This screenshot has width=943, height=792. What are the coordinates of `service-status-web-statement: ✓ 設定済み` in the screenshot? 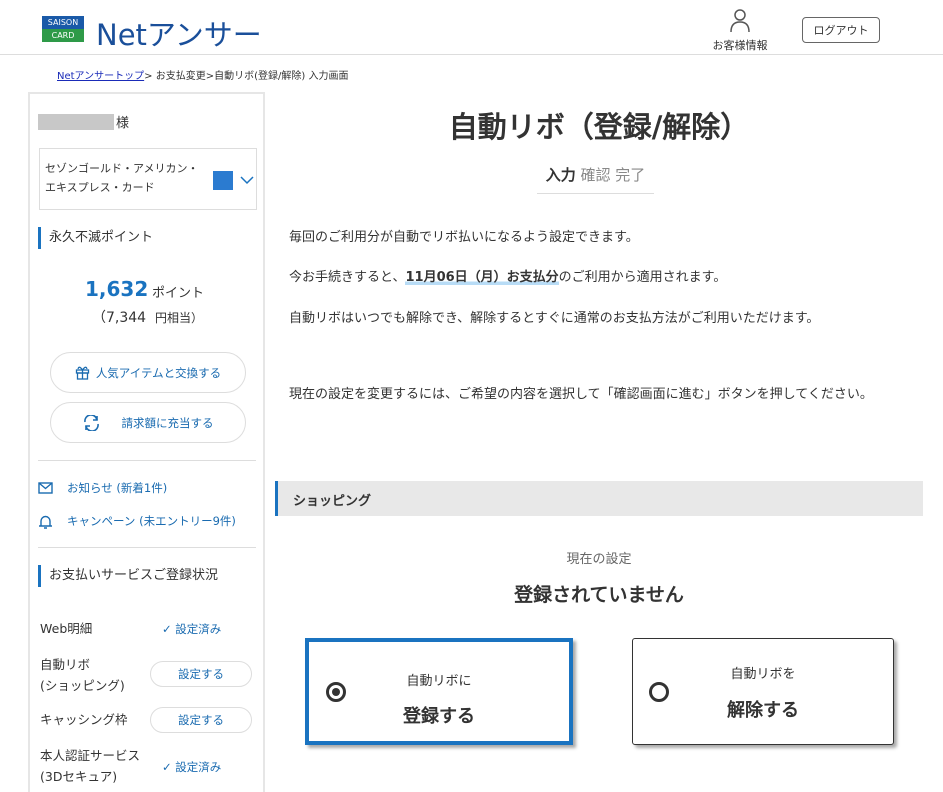 It's located at (192, 629).